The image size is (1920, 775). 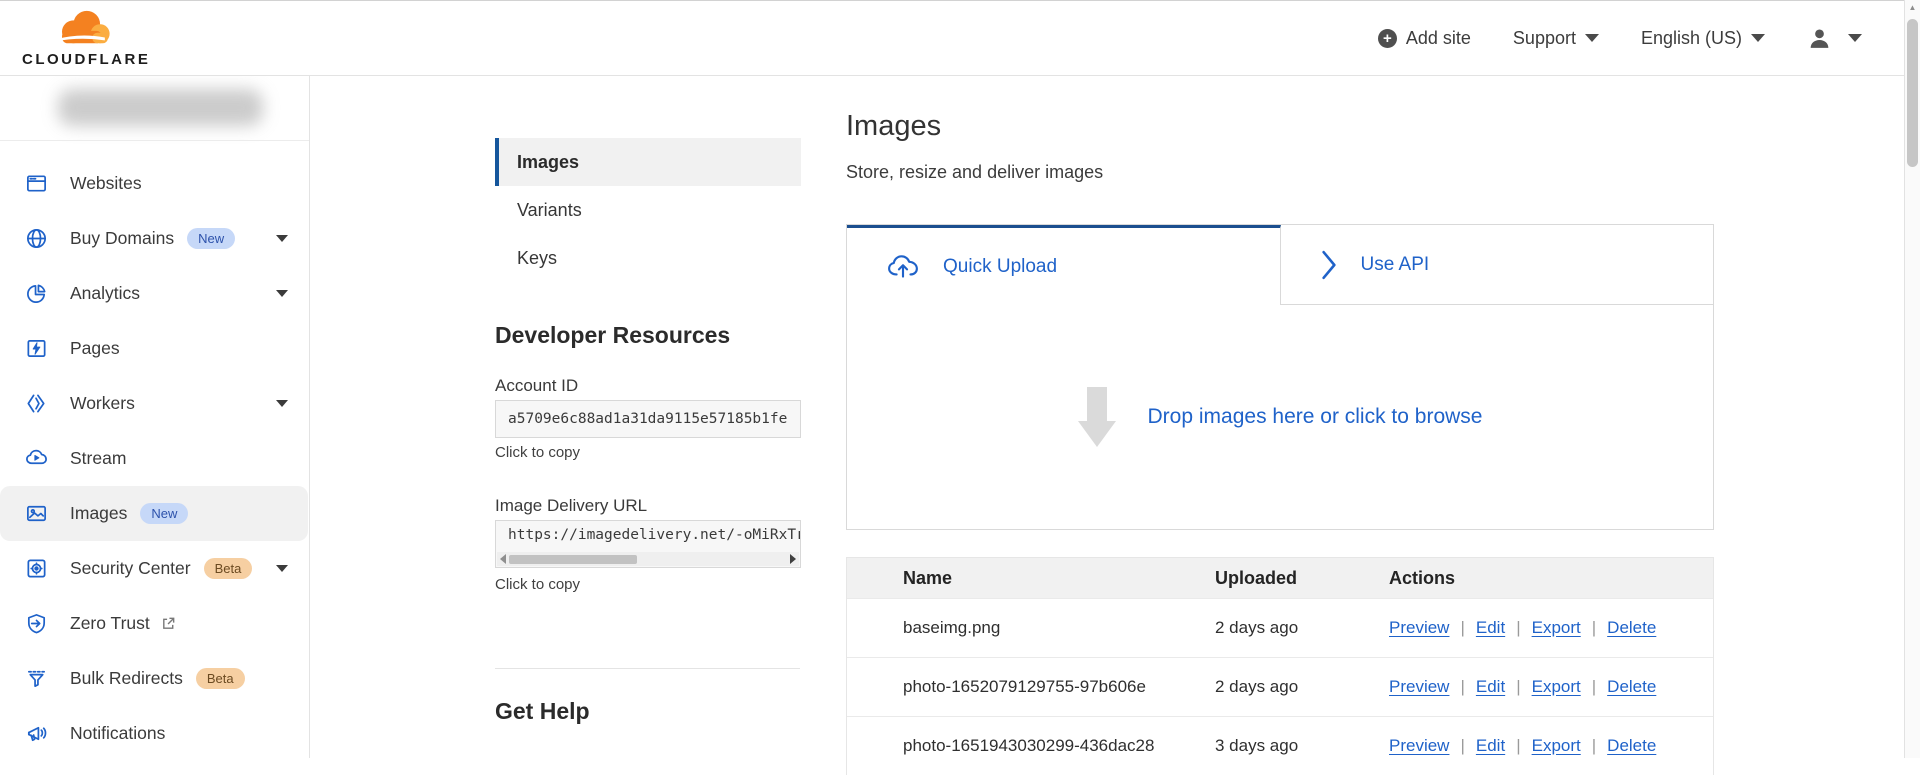 What do you see at coordinates (1059, 628) in the screenshot?
I see `file-name: baseimg.png` at bounding box center [1059, 628].